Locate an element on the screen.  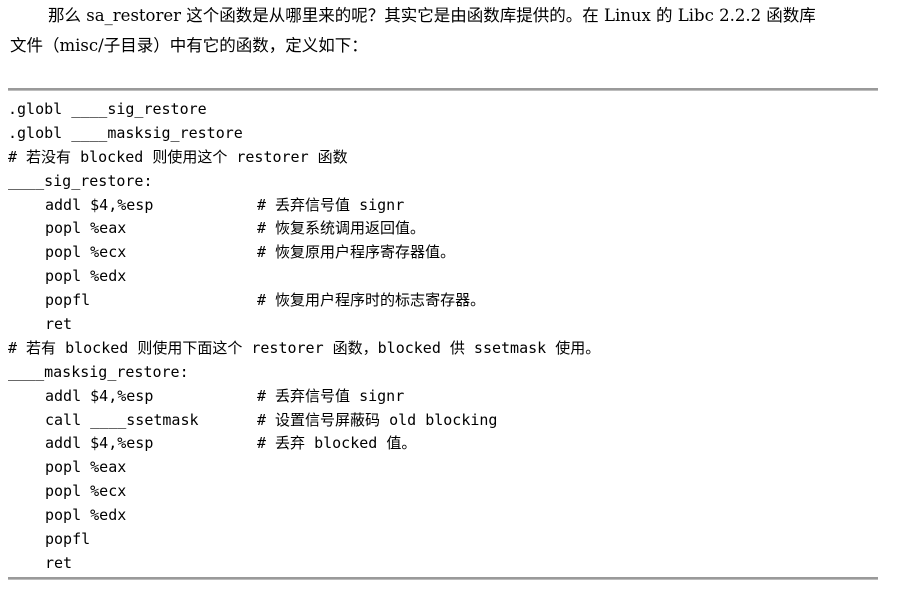
code-text: ____sig_restore: is located at coordinates (80, 180).